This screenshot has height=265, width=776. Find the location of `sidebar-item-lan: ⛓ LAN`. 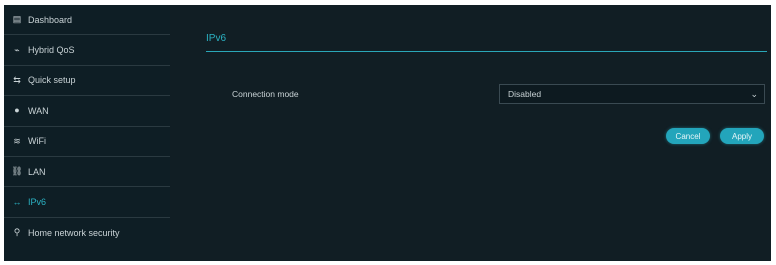

sidebar-item-lan: ⛓ LAN is located at coordinates (87, 172).